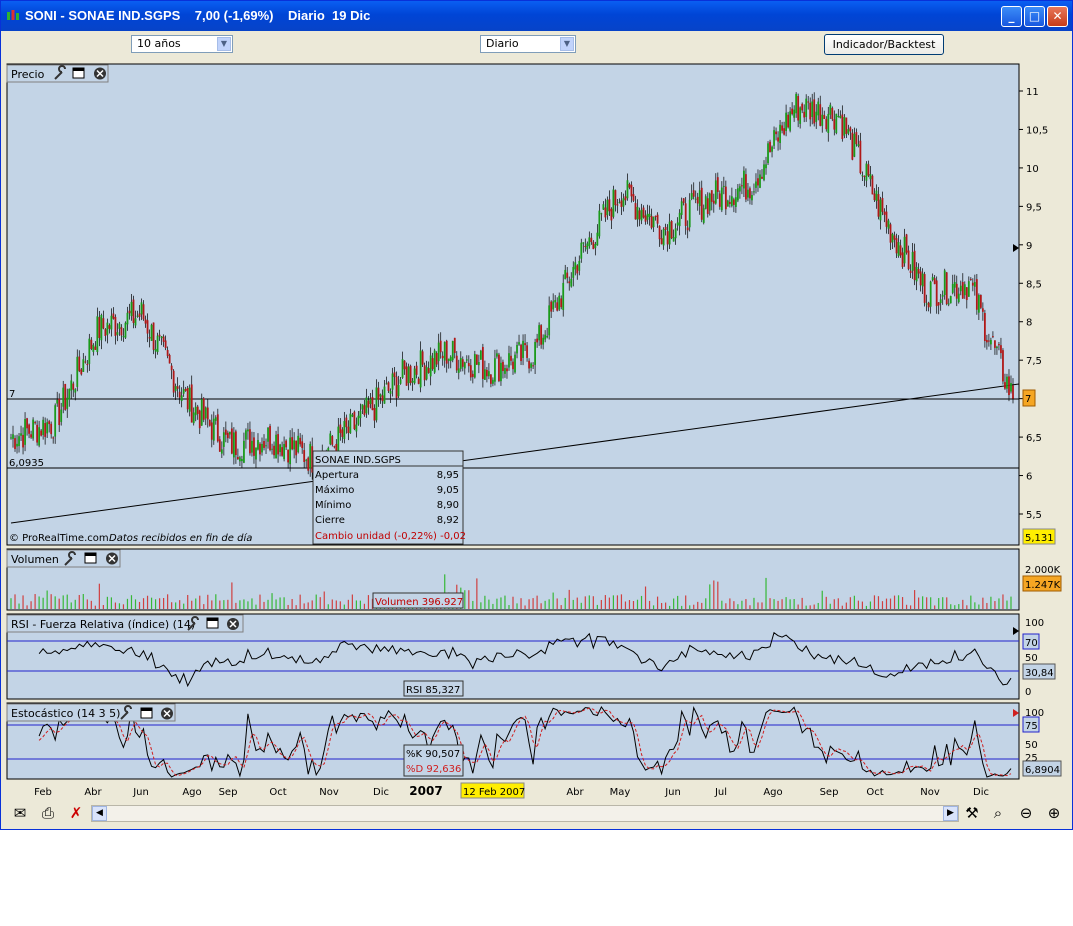  Describe the element at coordinates (884, 44) in the screenshot. I see `indicator-backtest-button: Indicador/Backtest` at that location.